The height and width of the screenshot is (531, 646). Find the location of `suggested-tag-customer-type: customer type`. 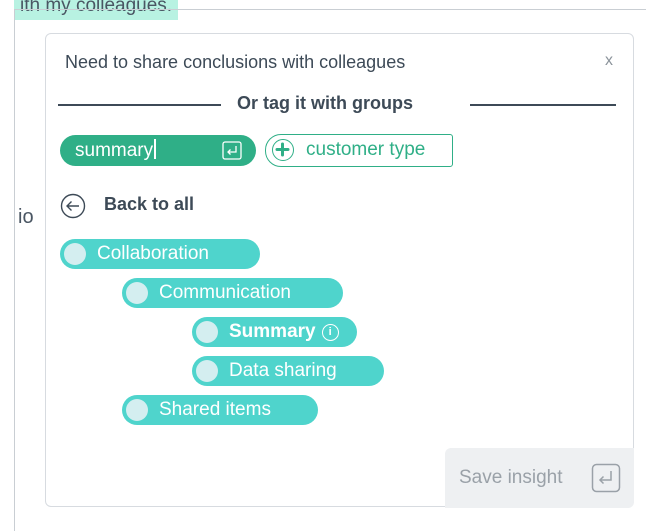

suggested-tag-customer-type: customer type is located at coordinates (359, 150).